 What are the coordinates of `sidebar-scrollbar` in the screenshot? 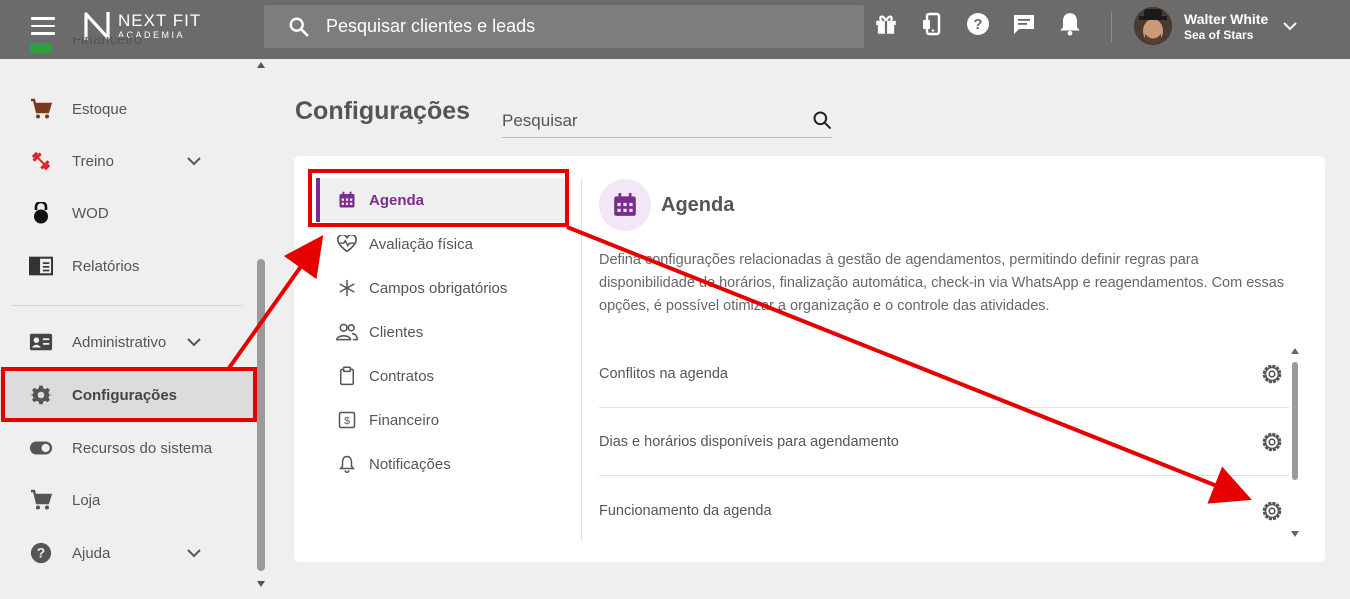 It's located at (261, 329).